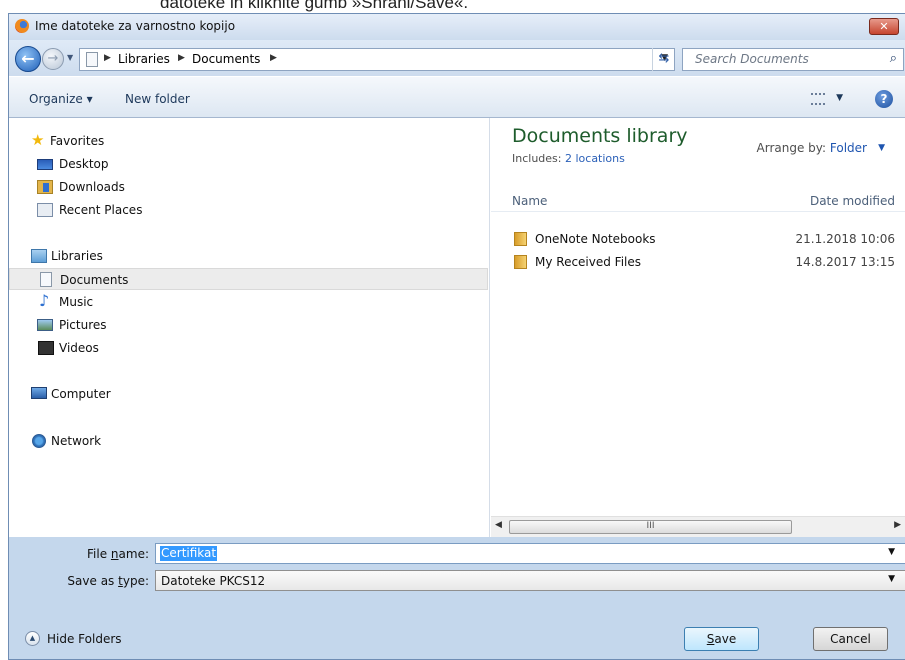 This screenshot has width=905, height=660. What do you see at coordinates (248, 279) in the screenshot?
I see `sidebar-item-documents: Documents` at bounding box center [248, 279].